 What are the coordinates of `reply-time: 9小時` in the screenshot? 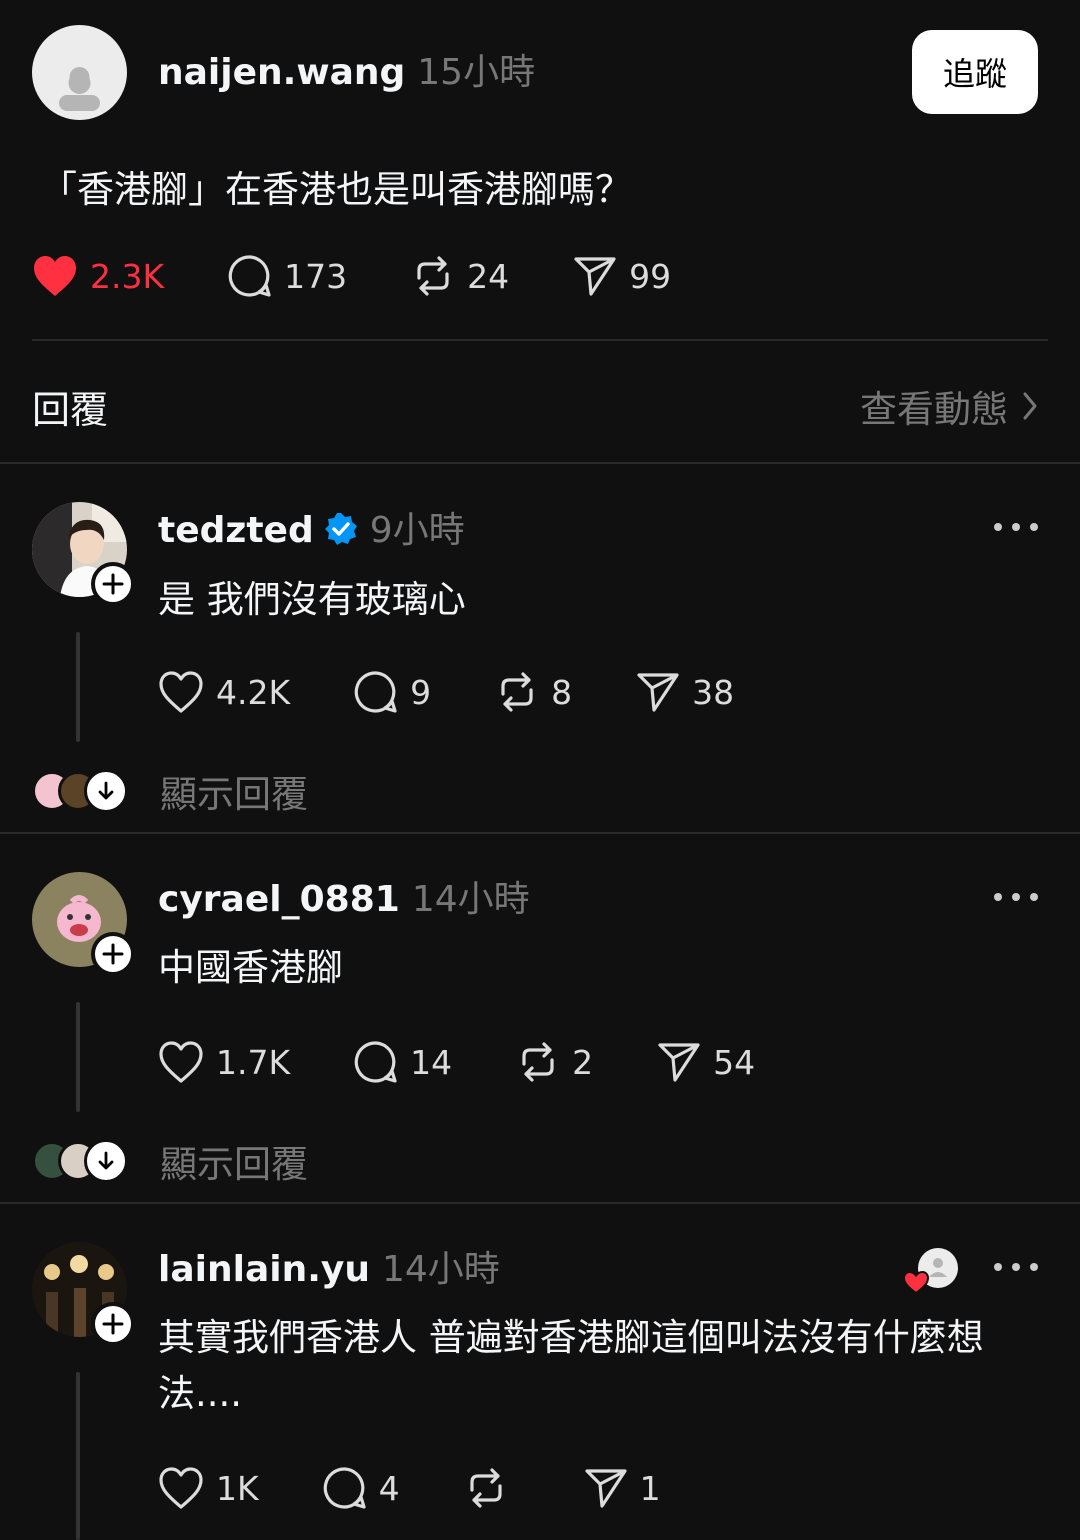 It's located at (417, 530).